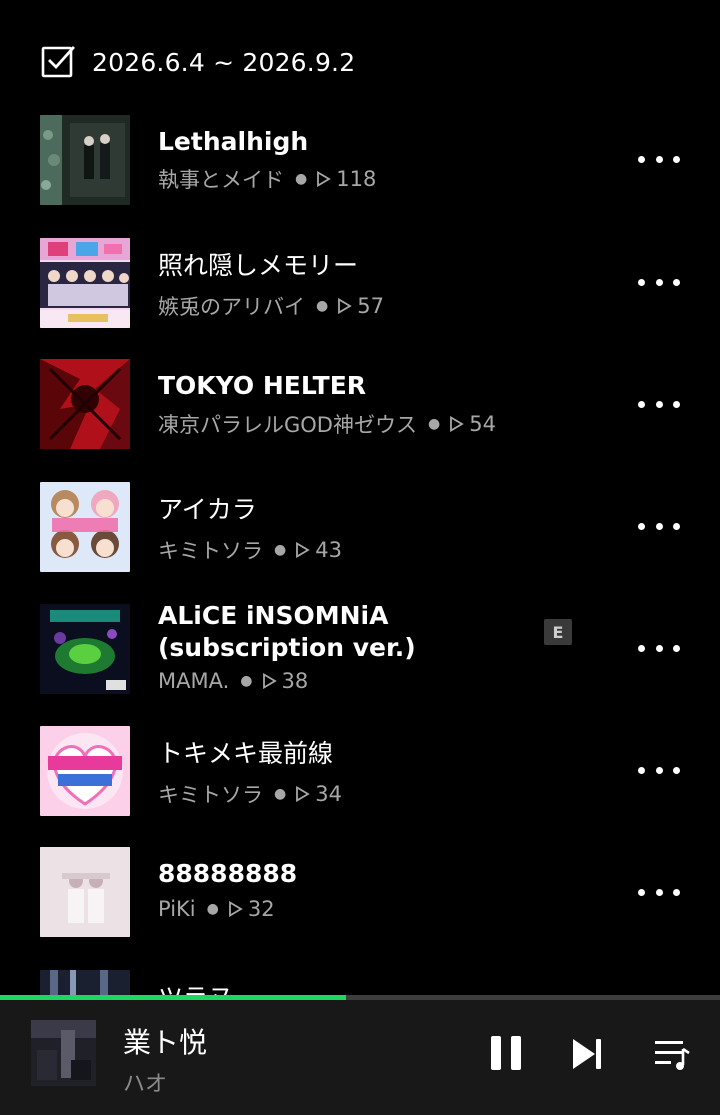 Image resolution: width=720 pixels, height=1115 pixels. I want to click on track-row: トキメキ最前線 キミトソラ ● 34, so click(360, 779).